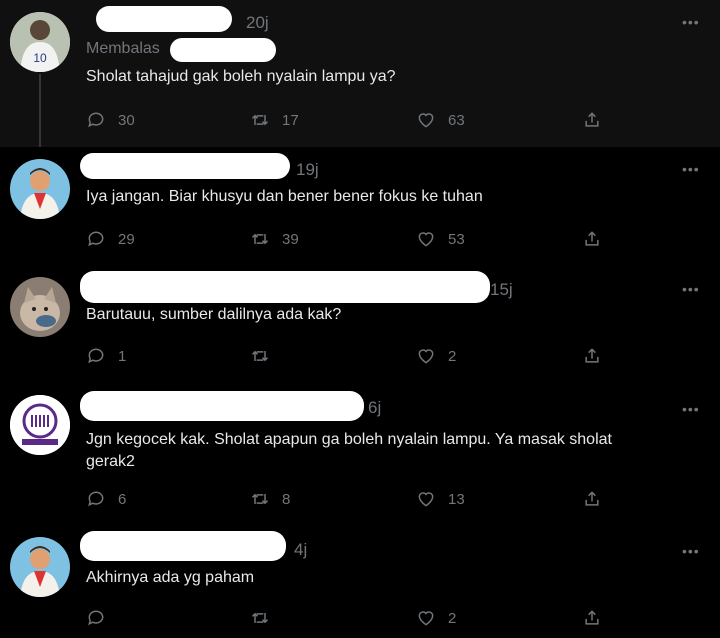  Describe the element at coordinates (440, 120) in the screenshot. I see `like-button: 63` at that location.